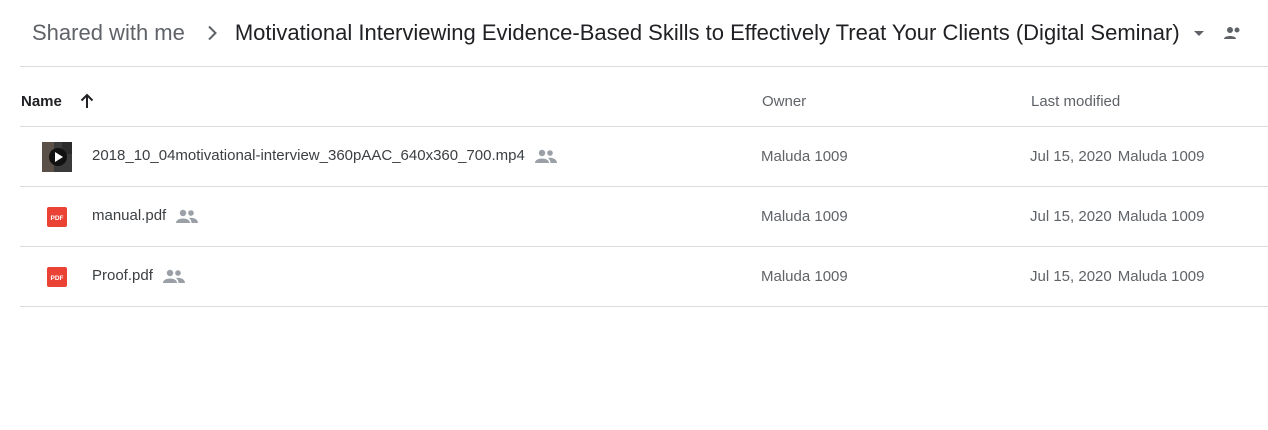 This screenshot has height=430, width=1268. Describe the element at coordinates (644, 97) in the screenshot. I see `table-header: Name Owner Last modified` at that location.